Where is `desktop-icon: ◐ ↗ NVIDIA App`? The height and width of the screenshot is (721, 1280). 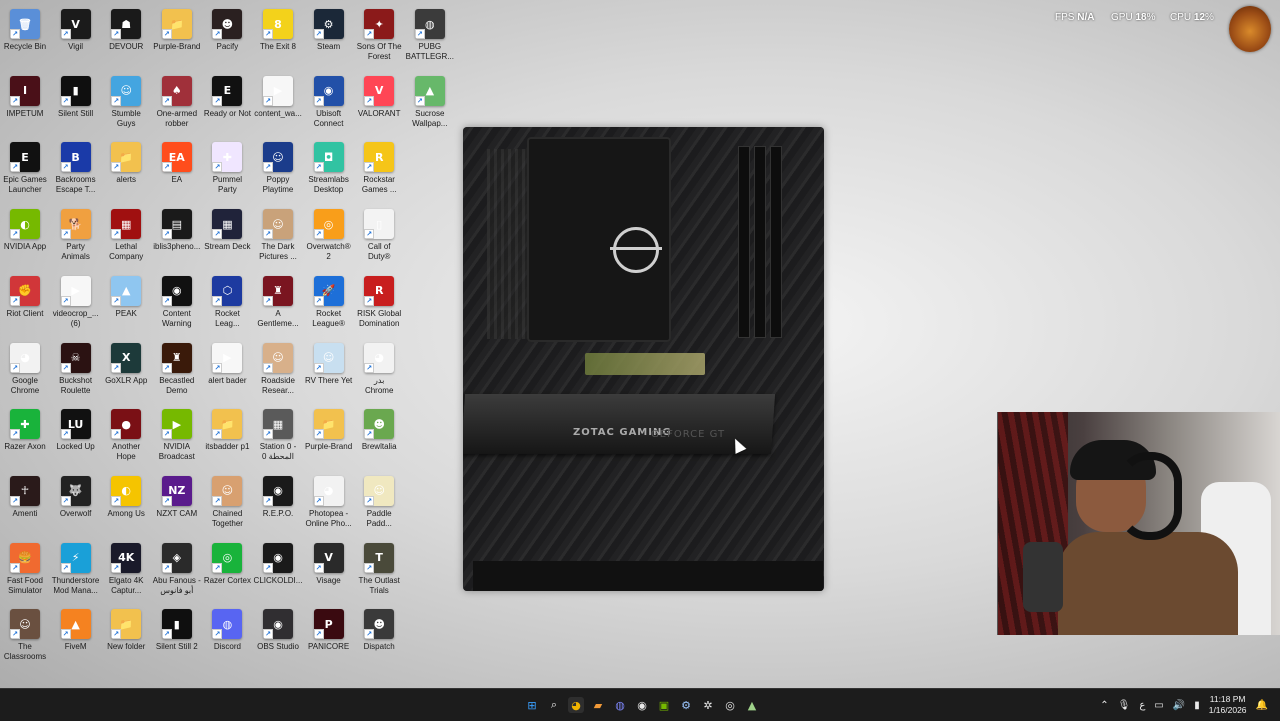
desktop-icon: ◐ ↗ NVIDIA App is located at coordinates (25, 238).